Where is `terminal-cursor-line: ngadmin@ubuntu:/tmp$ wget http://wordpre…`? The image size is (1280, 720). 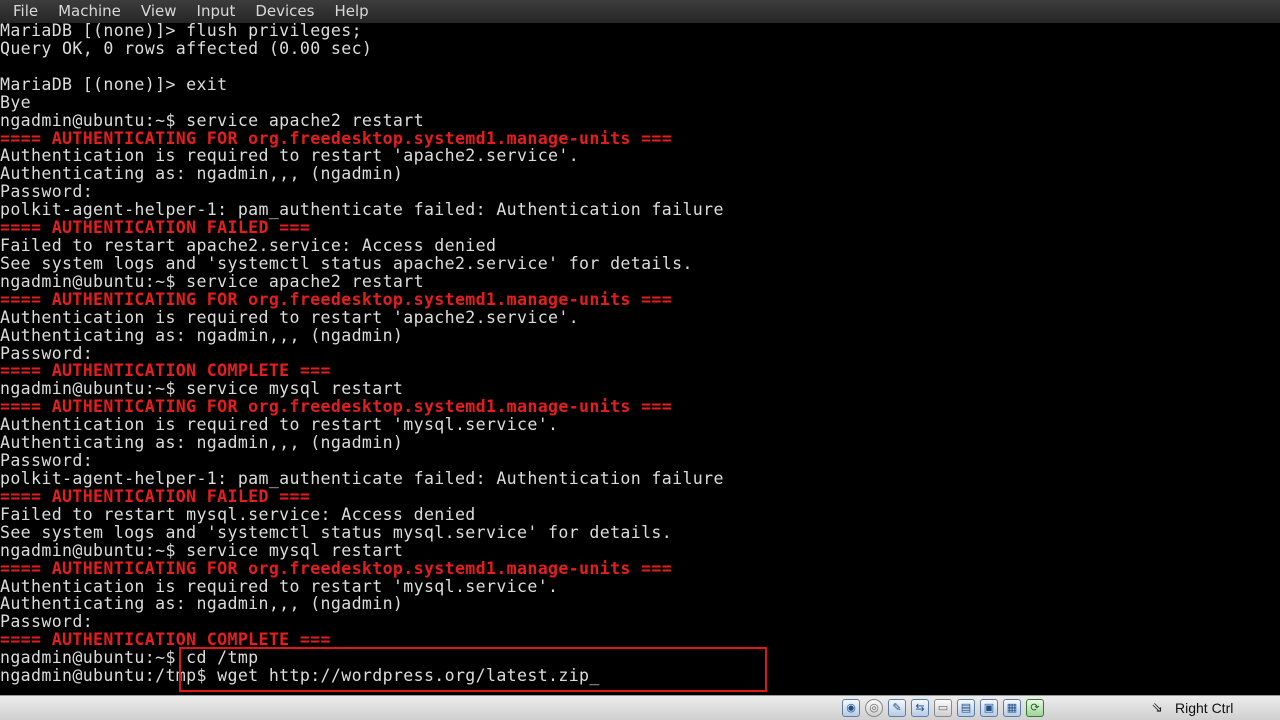
terminal-cursor-line: ngadmin@ubuntu:/tmp$ wget http://wordpre… is located at coordinates (300, 676).